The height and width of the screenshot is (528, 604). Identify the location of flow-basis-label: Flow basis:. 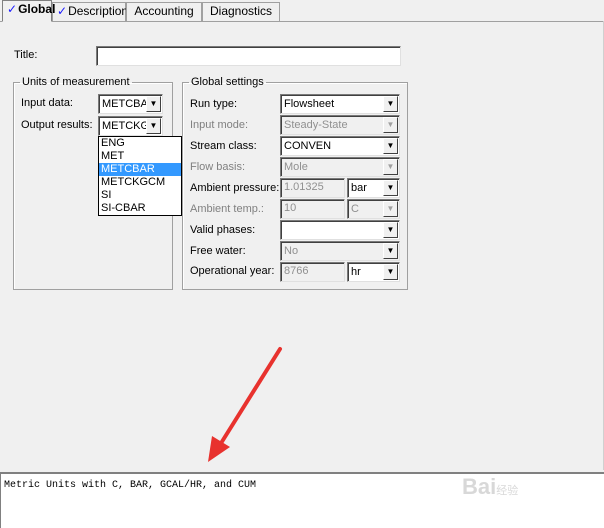
(218, 167).